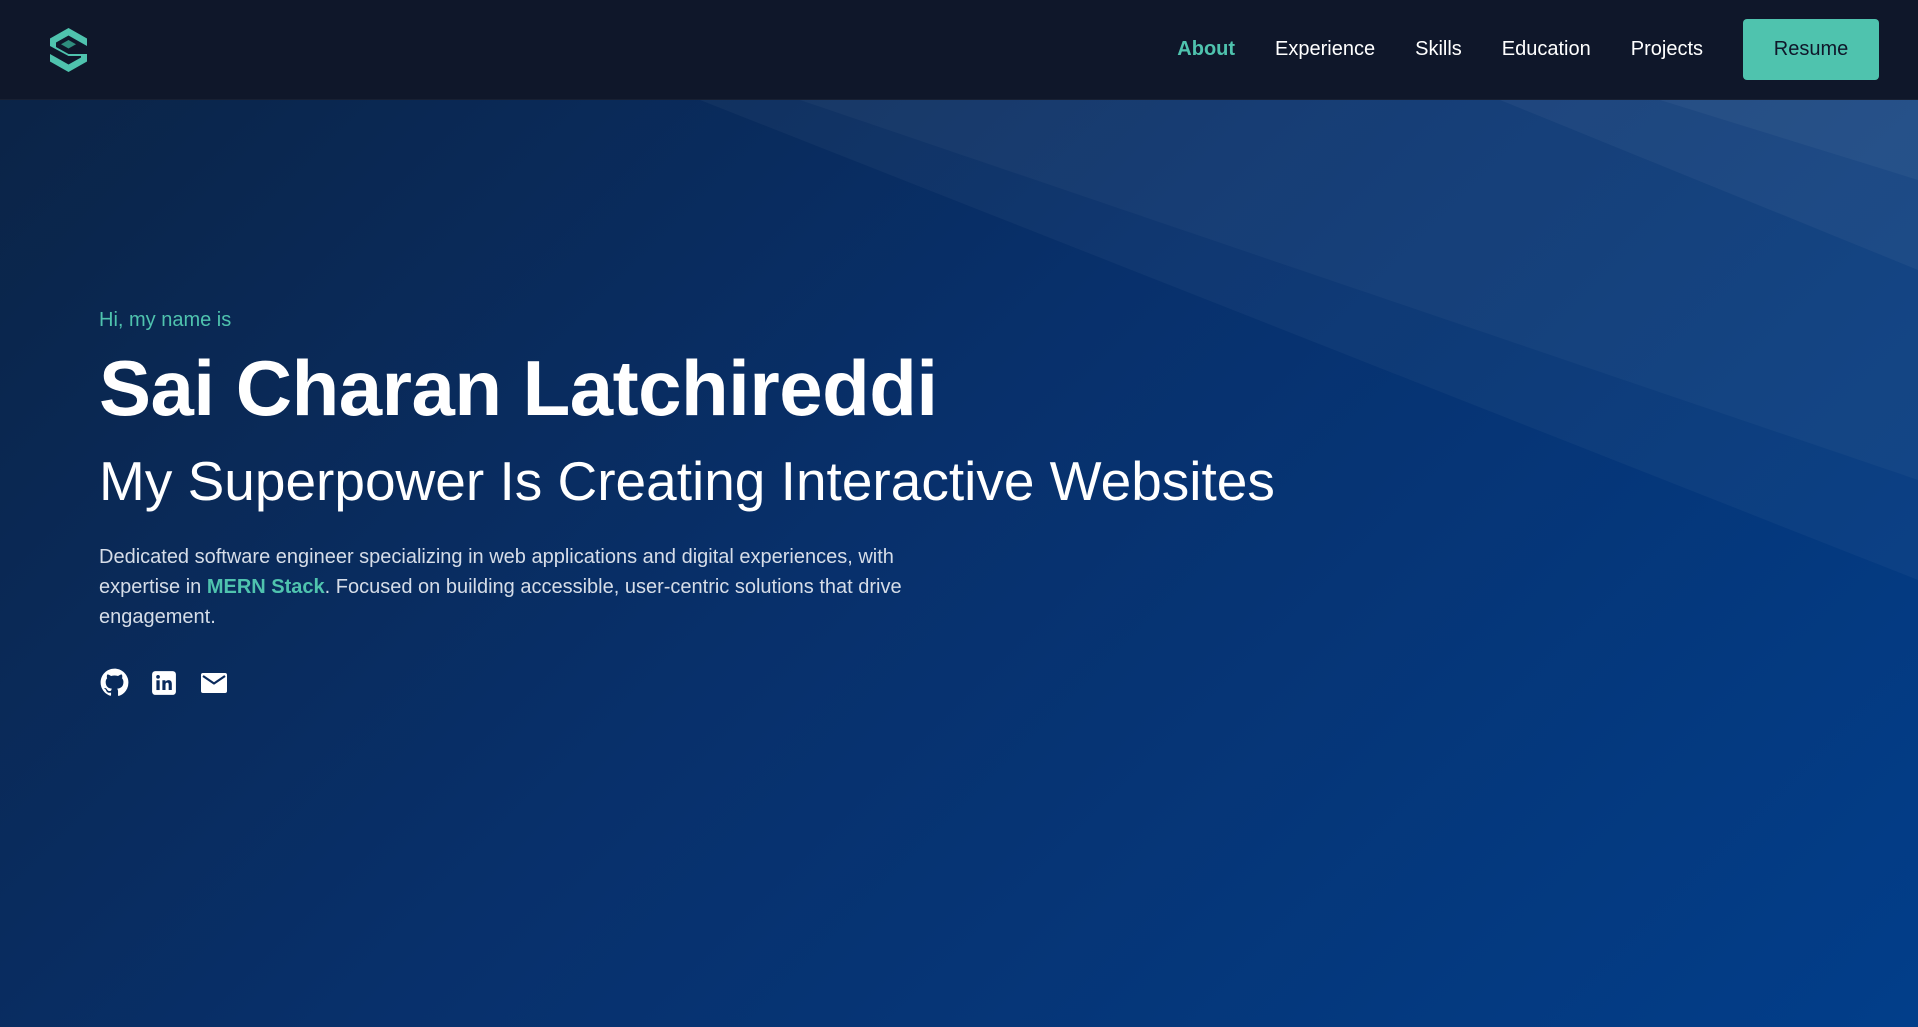 This screenshot has width=1918, height=1027. What do you see at coordinates (214, 683) in the screenshot?
I see `mail-icon` at bounding box center [214, 683].